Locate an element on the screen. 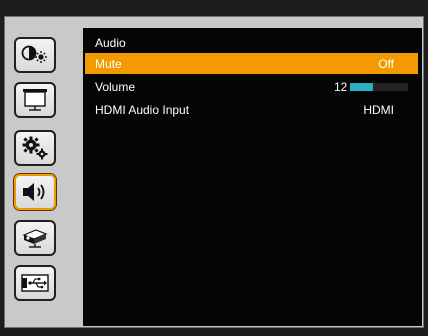 The height and width of the screenshot is (336, 428). brightness-contrast-icon is located at coordinates (35, 55).